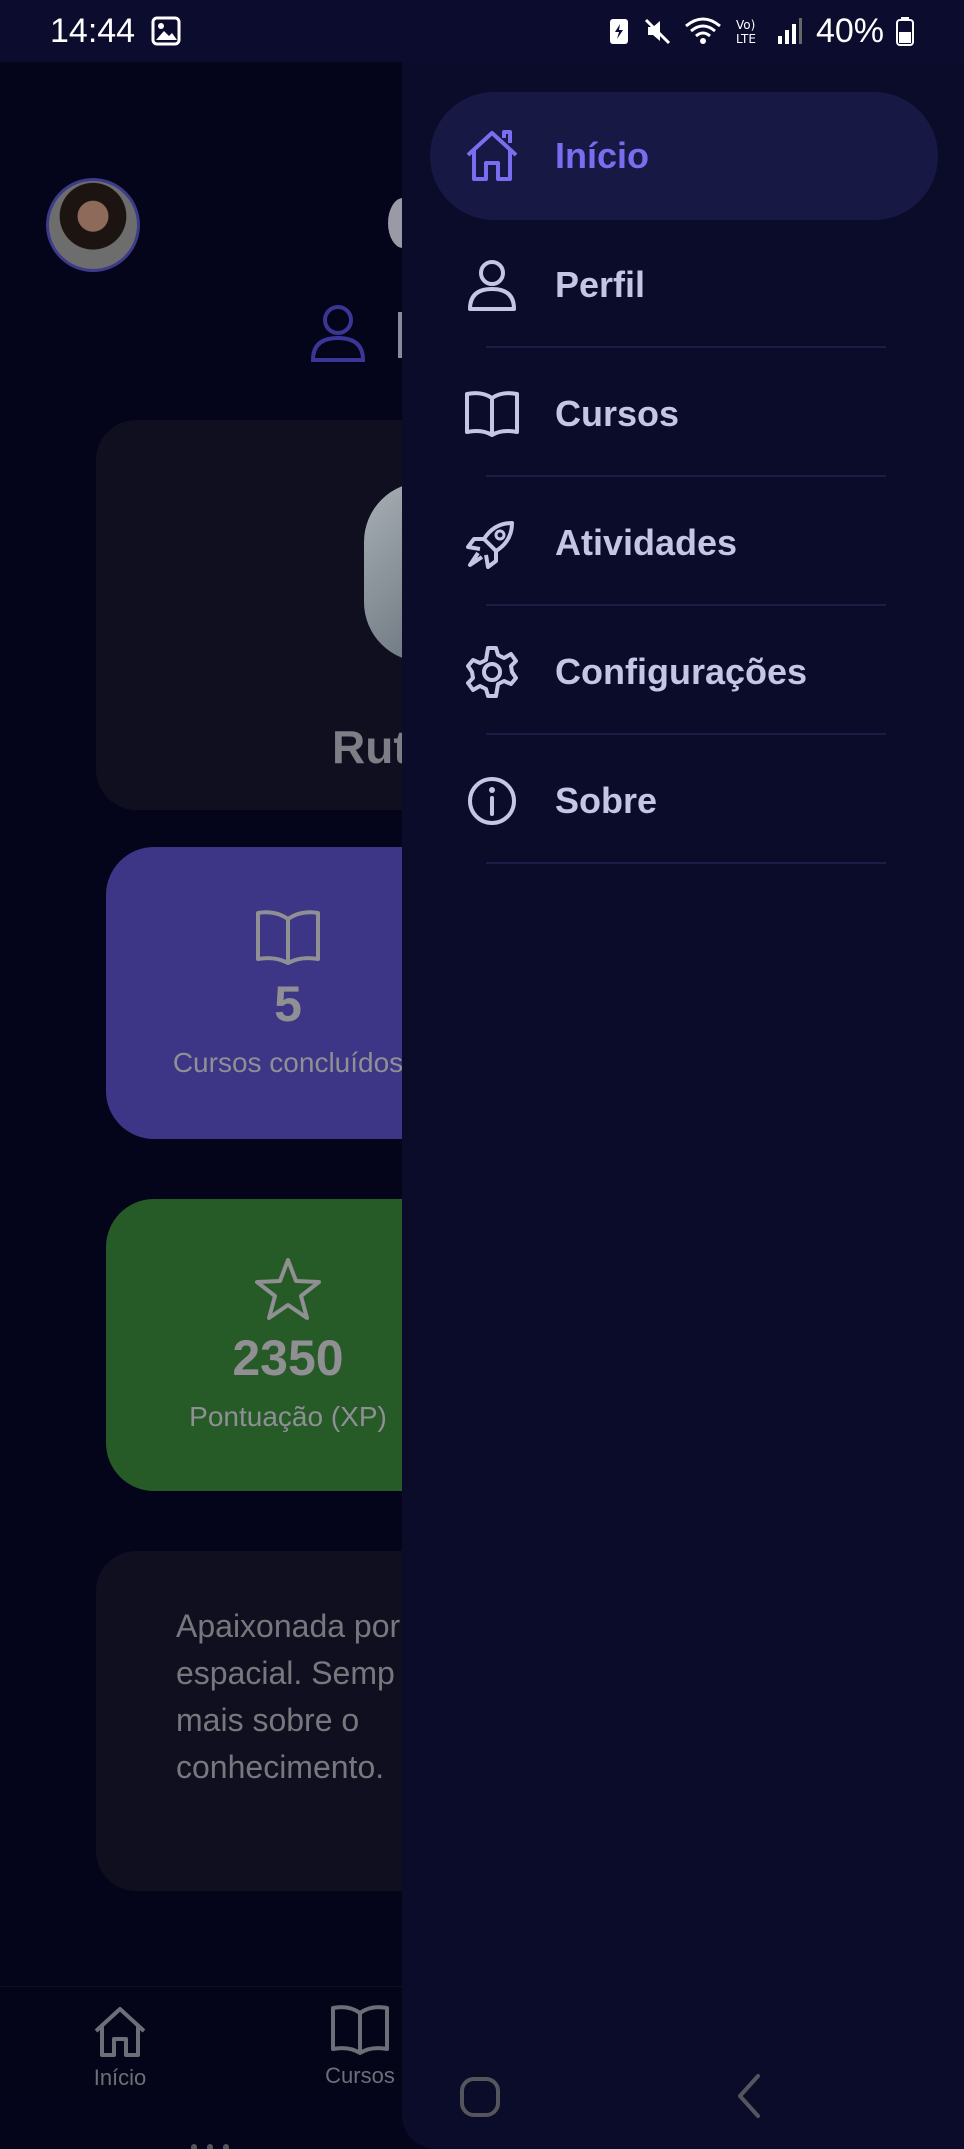  Describe the element at coordinates (849, 30) in the screenshot. I see `battery-percent: 40%` at that location.